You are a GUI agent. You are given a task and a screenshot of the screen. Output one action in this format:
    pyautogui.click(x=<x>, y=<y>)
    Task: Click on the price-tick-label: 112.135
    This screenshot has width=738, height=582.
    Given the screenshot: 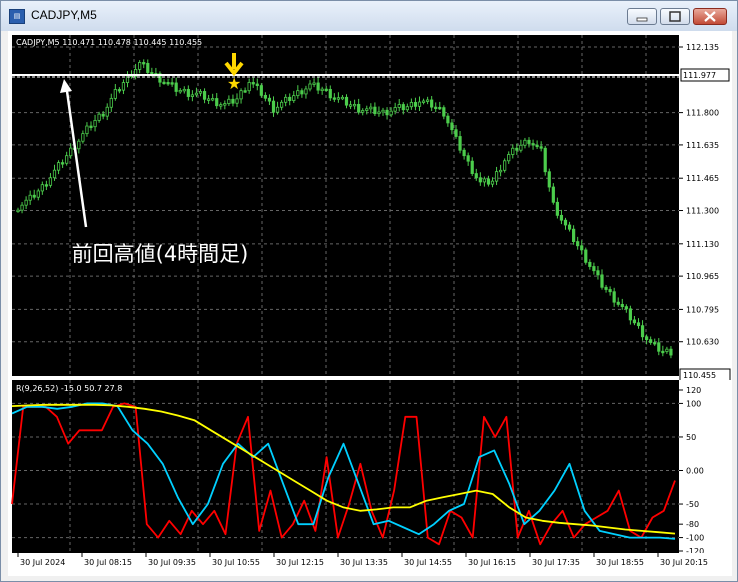 What is the action you would take?
    pyautogui.click(x=702, y=47)
    